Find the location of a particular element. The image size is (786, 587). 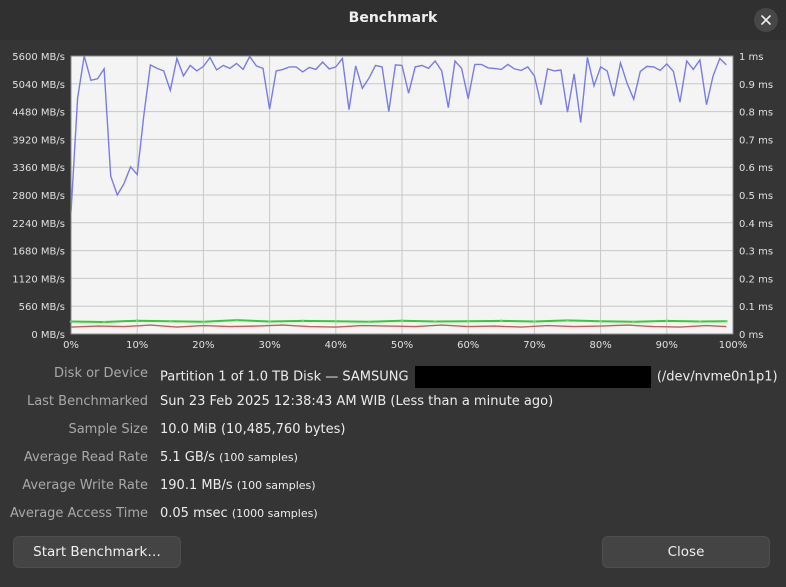

redacted-serial is located at coordinates (532, 377).